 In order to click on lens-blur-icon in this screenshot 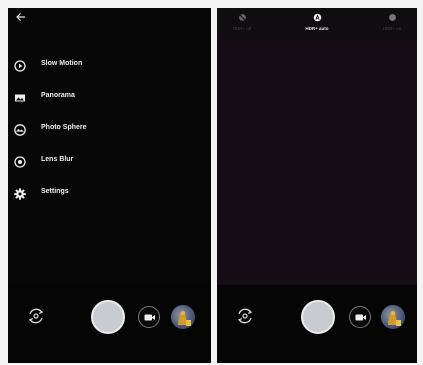, I will do `click(20, 162)`.